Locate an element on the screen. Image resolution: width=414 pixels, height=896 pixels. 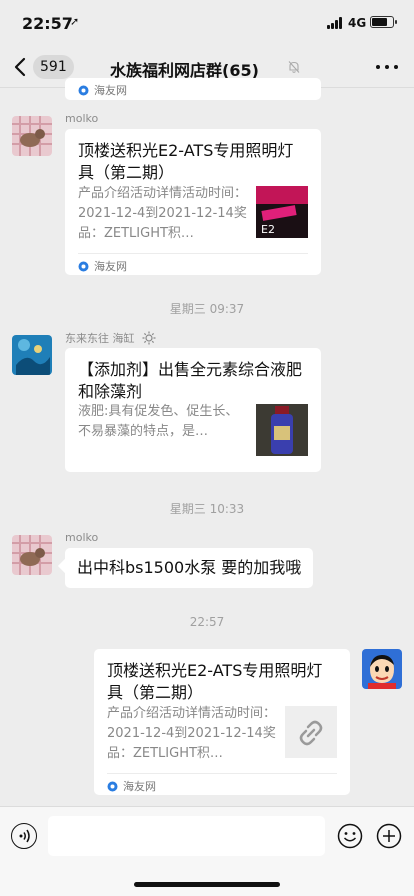
battery-icon is located at coordinates (383, 22).